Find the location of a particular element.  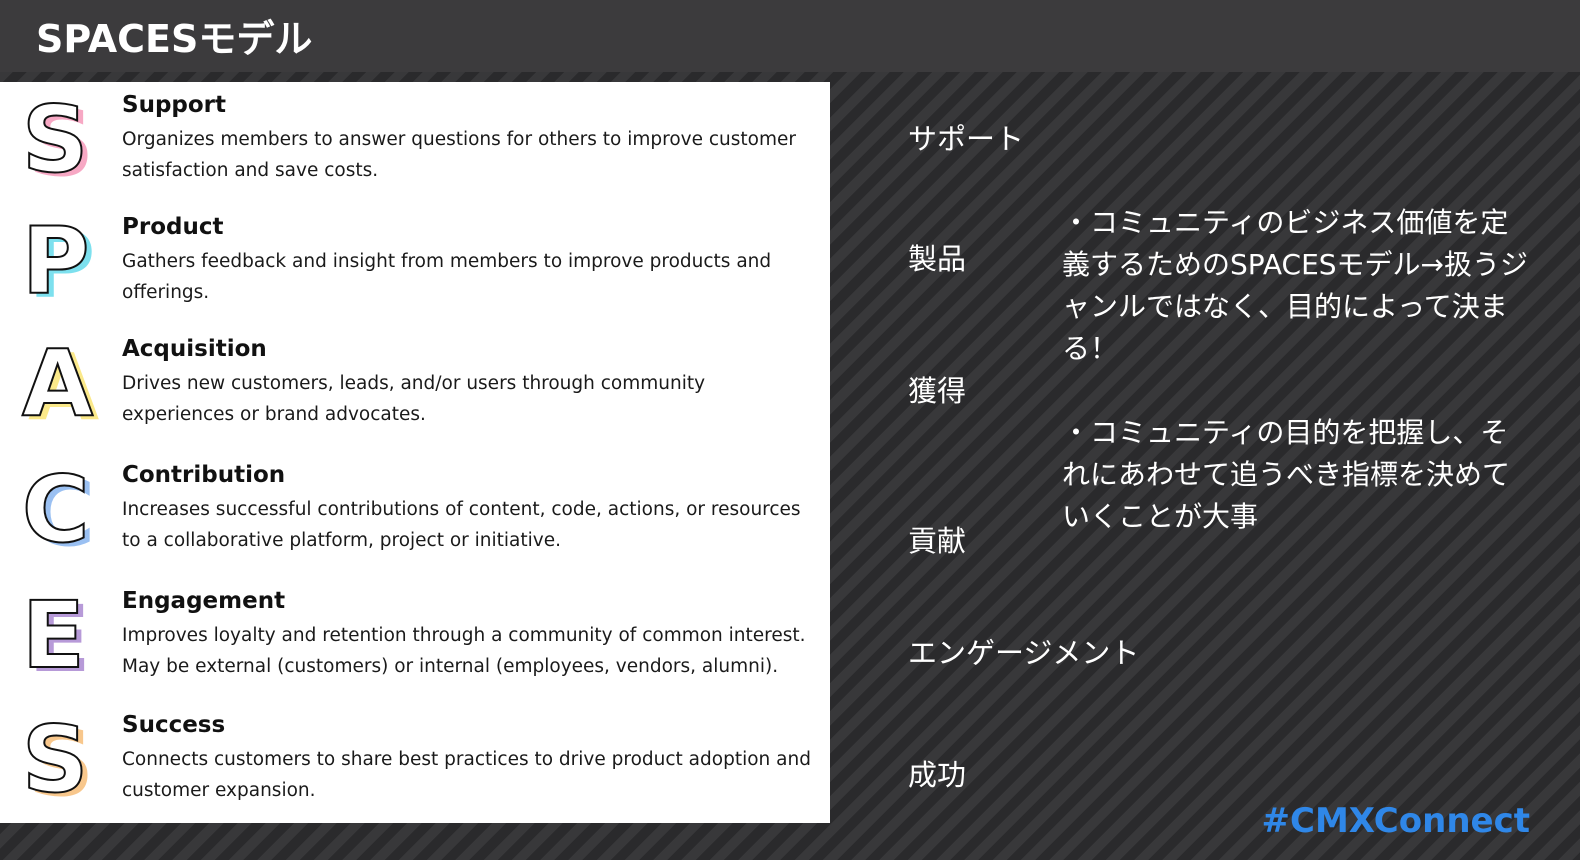

letter-a-icon: A A is located at coordinates (66, 384).